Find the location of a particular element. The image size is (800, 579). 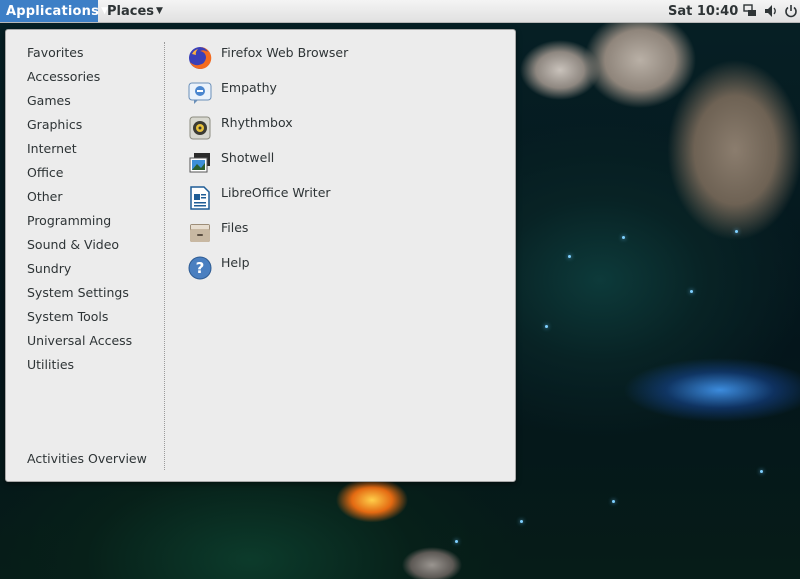

app-item-files: Files is located at coordinates (336, 235).